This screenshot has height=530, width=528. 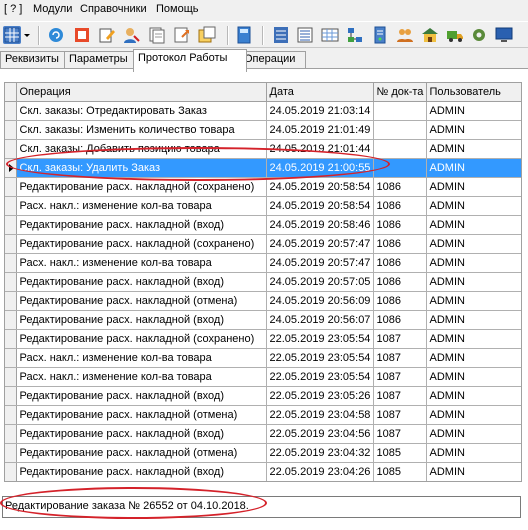 I want to click on report-icon, so click(x=82, y=35).